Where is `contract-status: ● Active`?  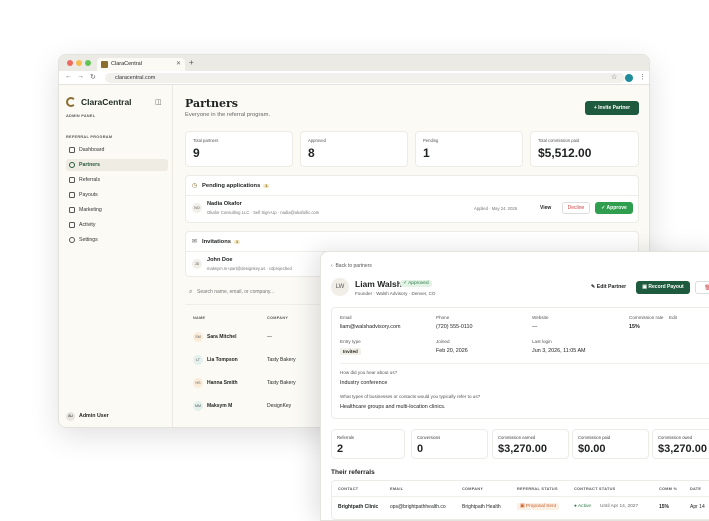
contract-status: ● Active is located at coordinates (583, 506).